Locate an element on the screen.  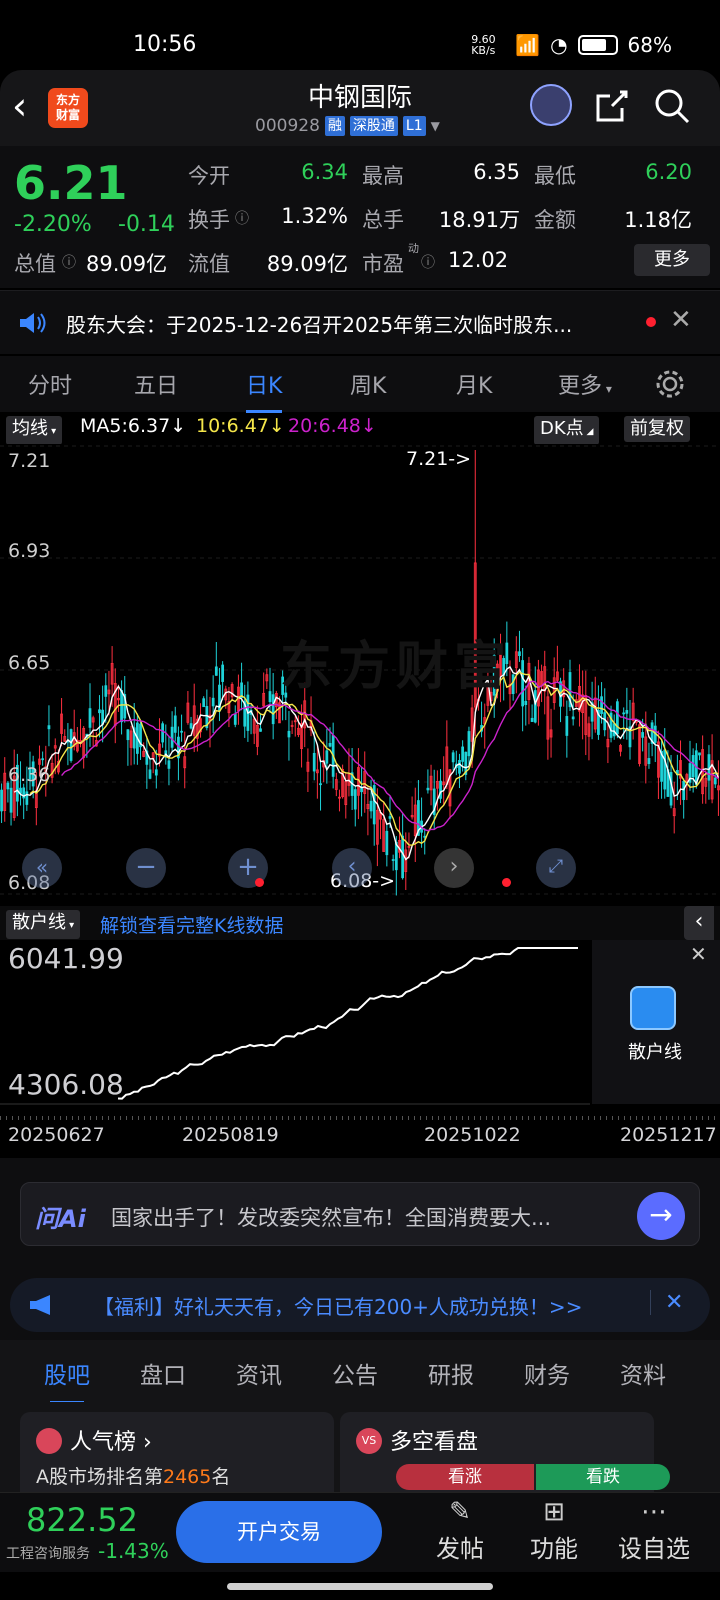
retail-line-lock-icon is located at coordinates (653, 1008).